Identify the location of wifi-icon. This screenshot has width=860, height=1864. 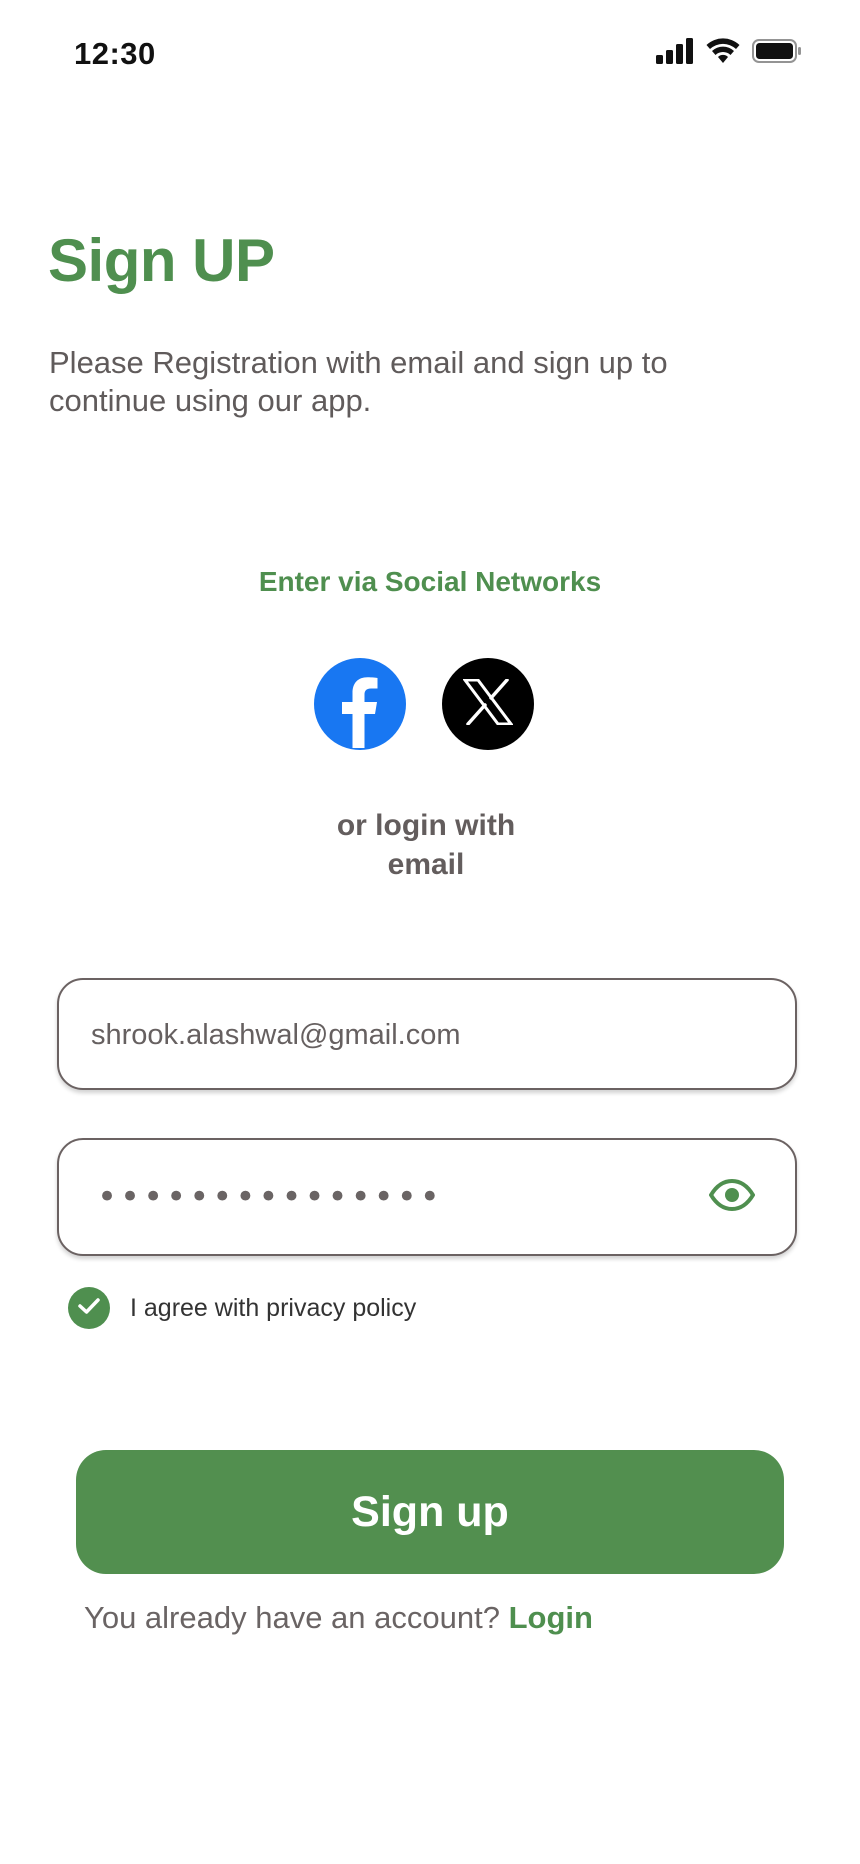
(723, 53).